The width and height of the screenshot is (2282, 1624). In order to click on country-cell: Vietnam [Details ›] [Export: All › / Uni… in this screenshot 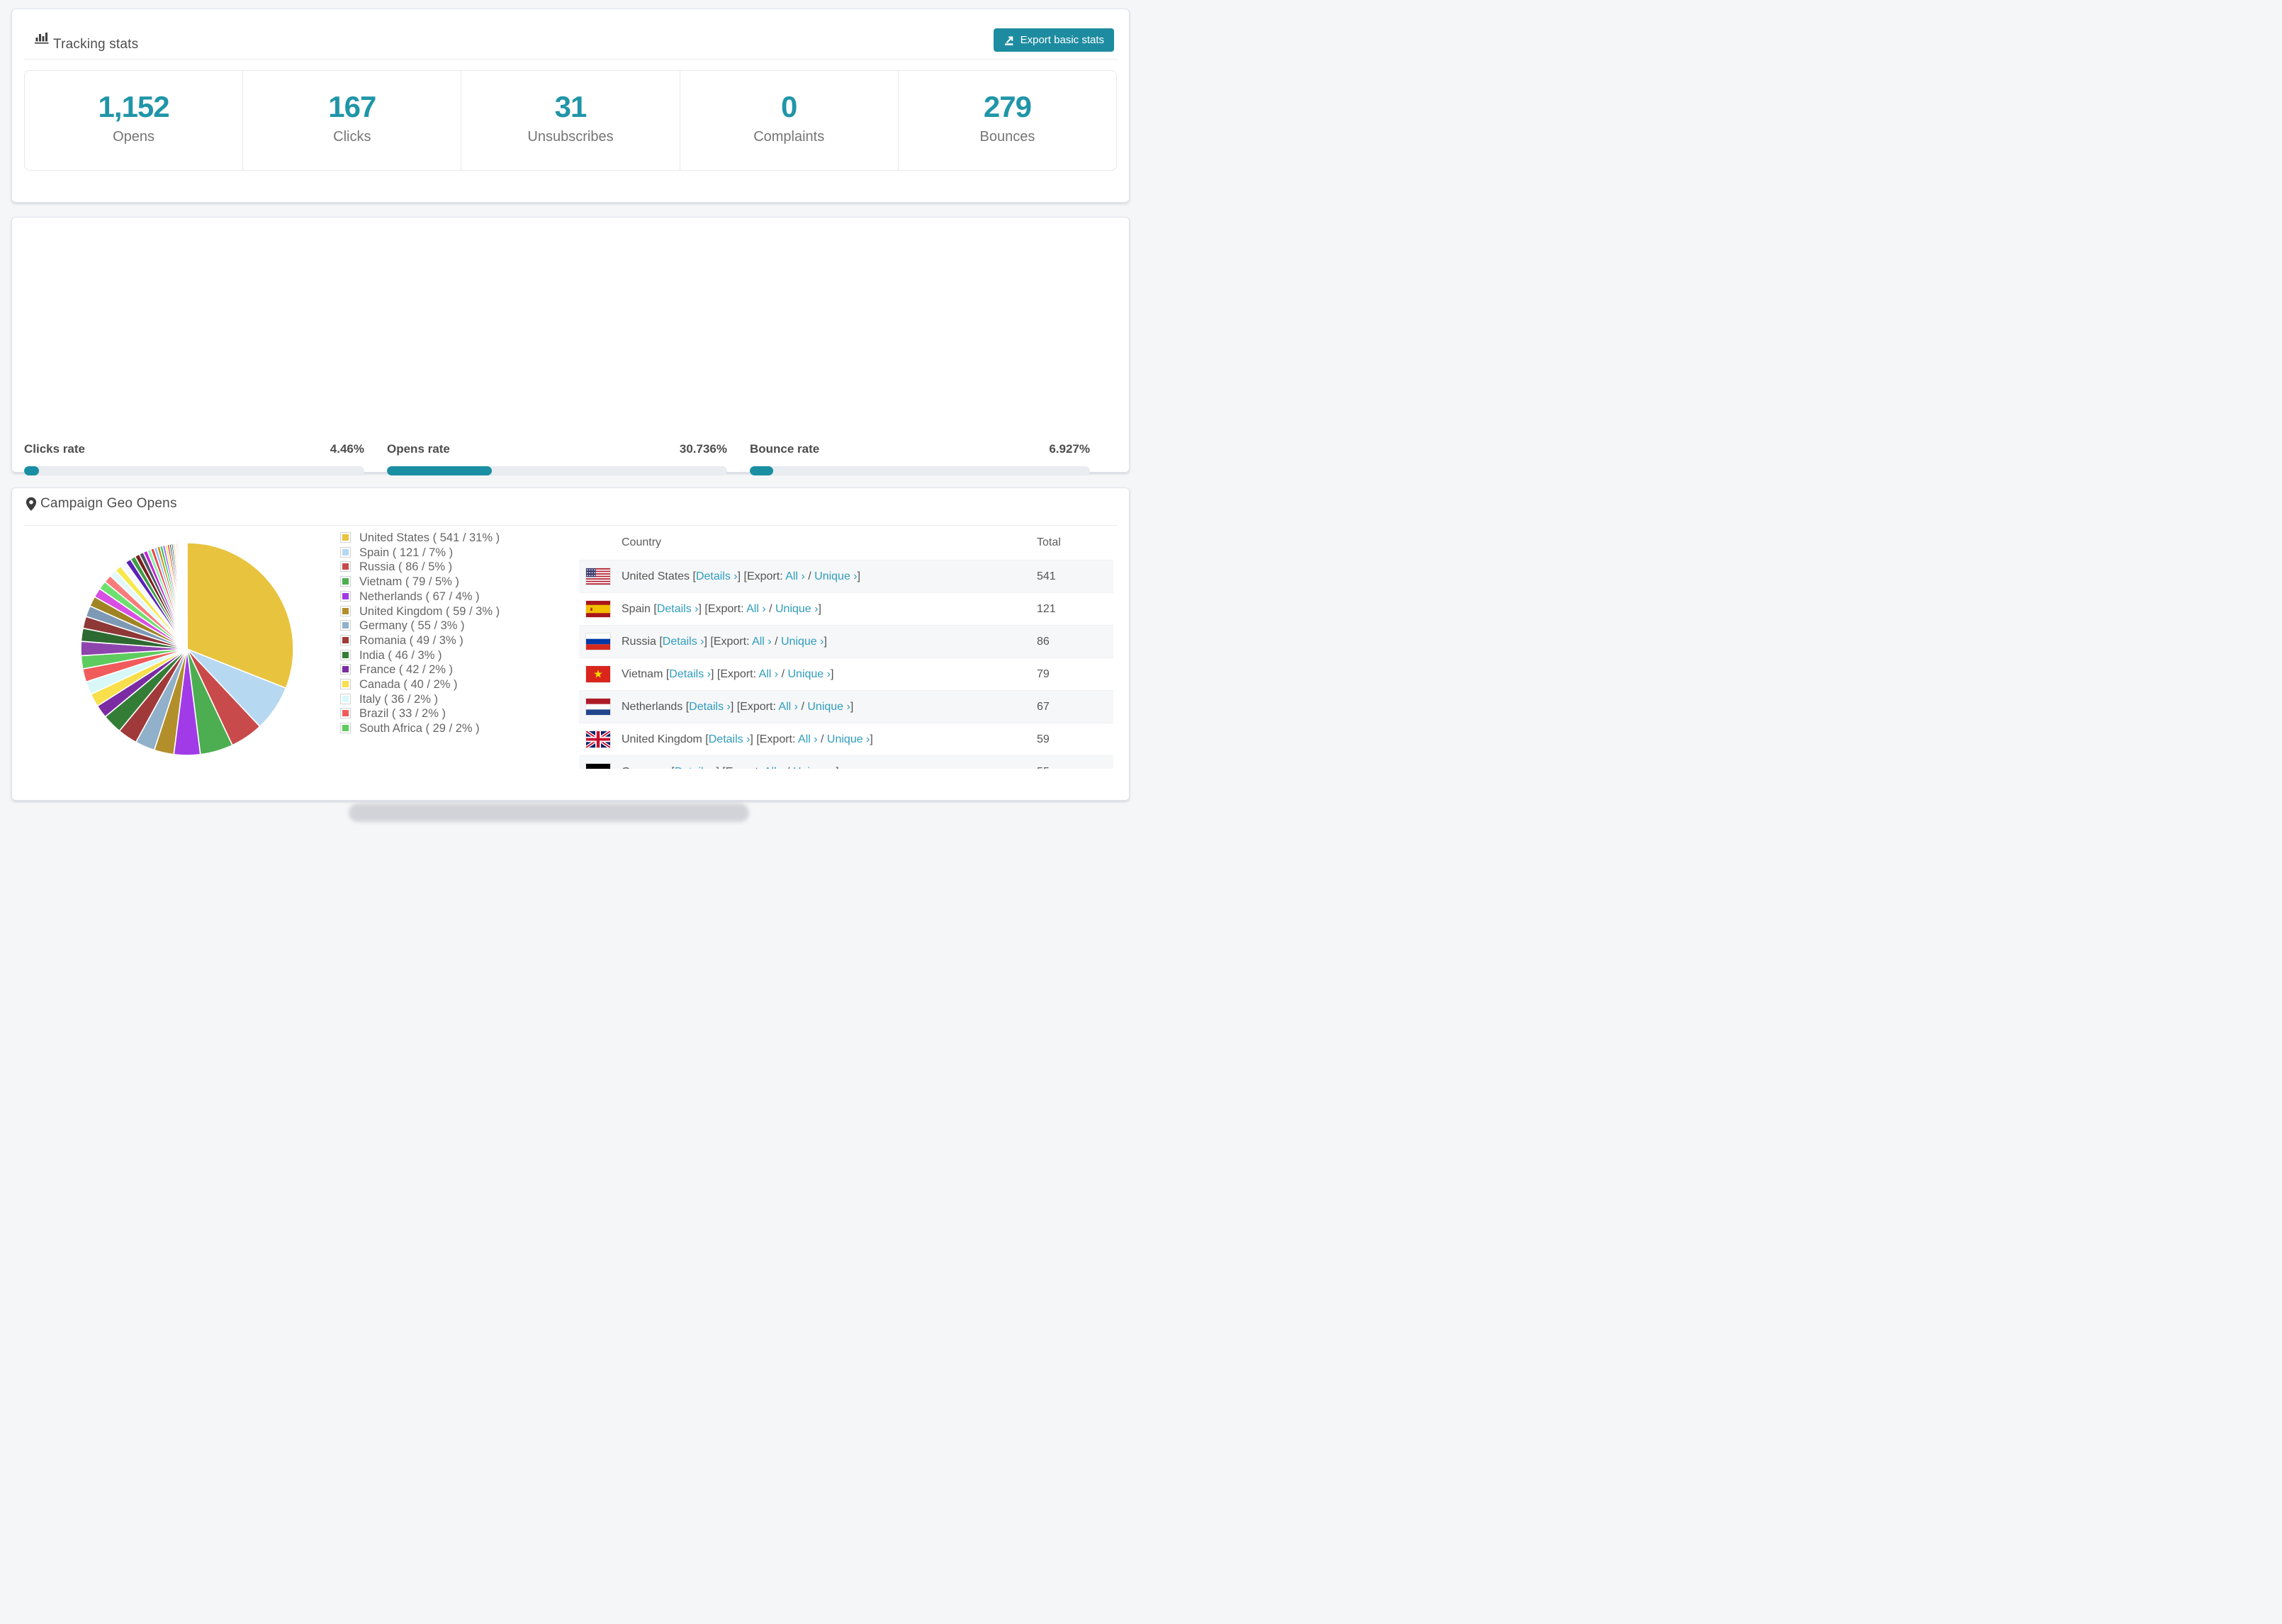, I will do `click(728, 674)`.